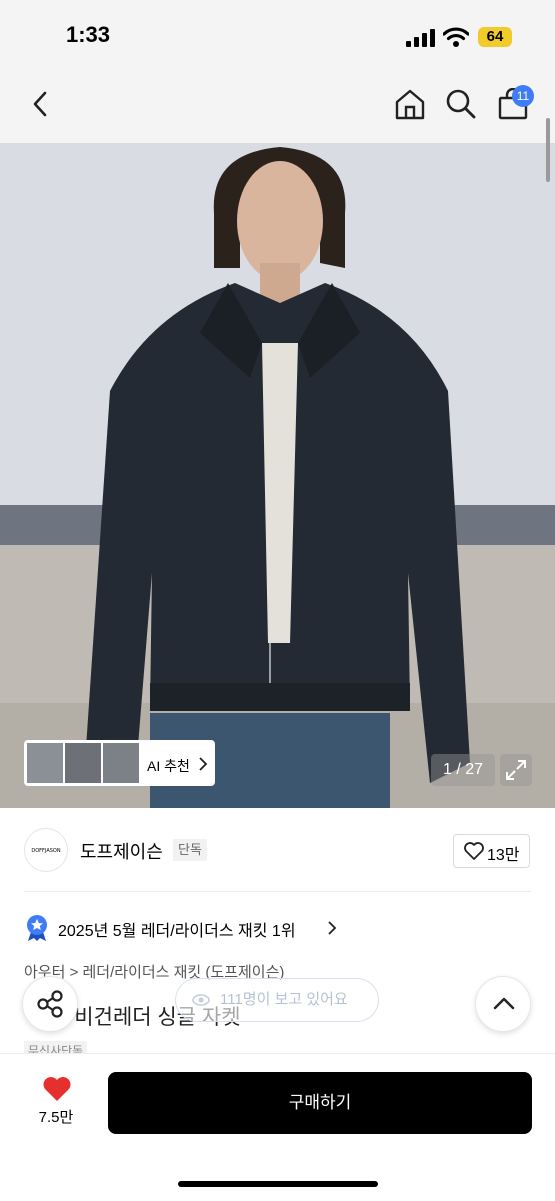  What do you see at coordinates (463, 770) in the screenshot?
I see `image-counter: 1 / 27` at bounding box center [463, 770].